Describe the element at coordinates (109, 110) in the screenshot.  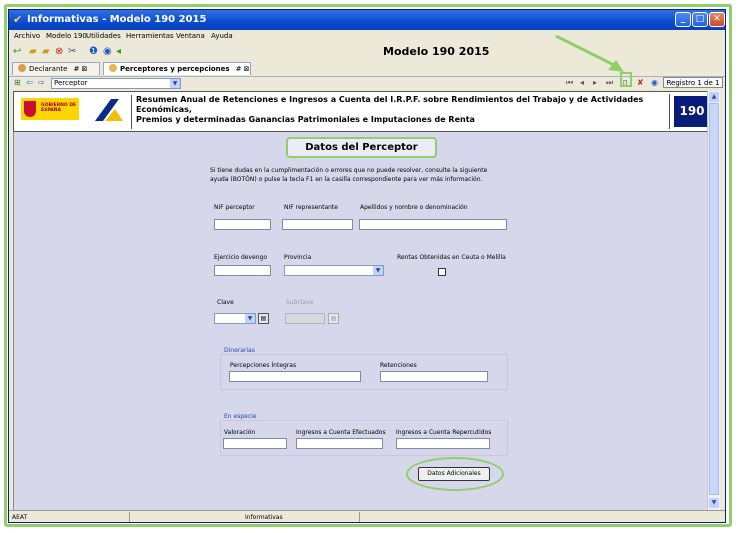
I see `aeat-logo-icon` at that location.